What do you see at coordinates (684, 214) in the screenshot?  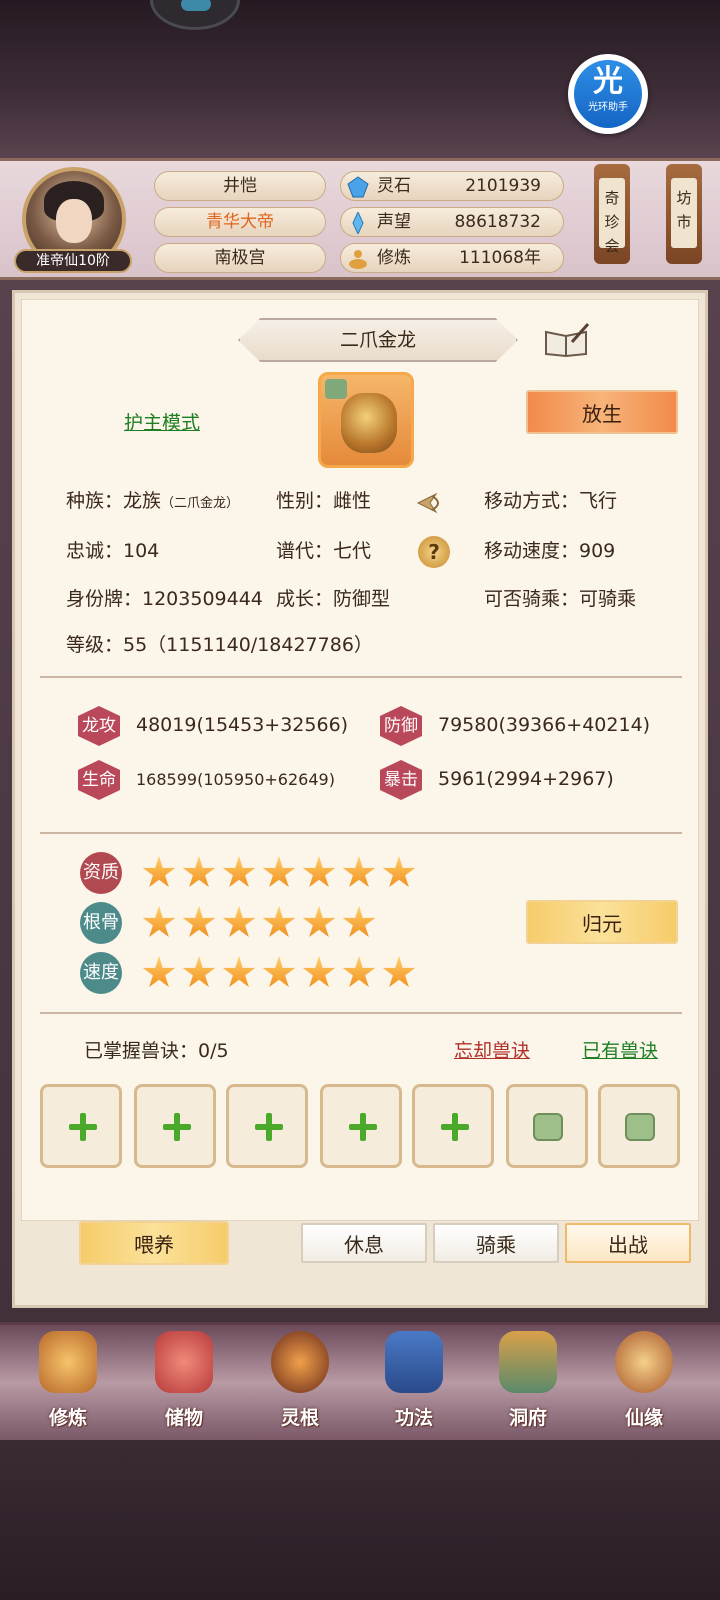 I see `market-scroll: 坊市` at bounding box center [684, 214].